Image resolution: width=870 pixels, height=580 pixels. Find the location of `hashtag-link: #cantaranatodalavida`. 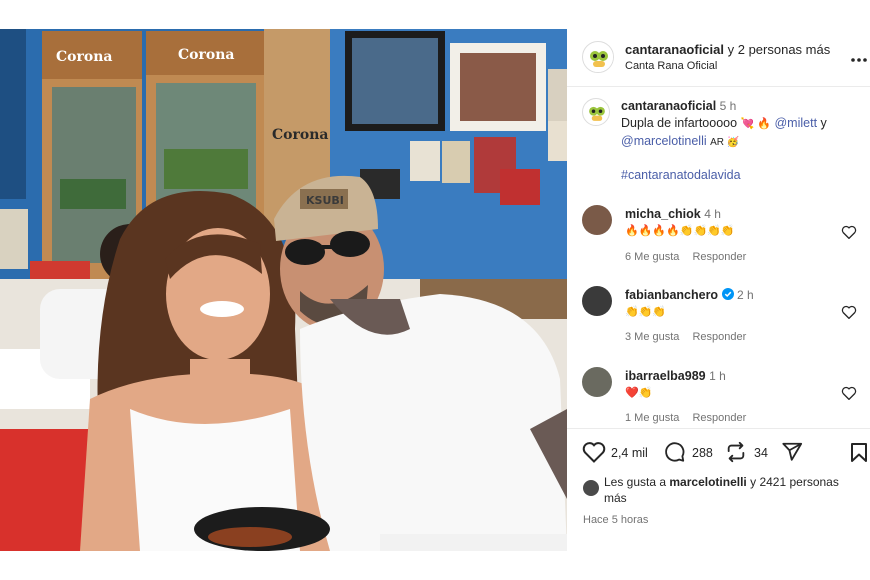

hashtag-link: #cantaranatodalavida is located at coordinates (681, 175).